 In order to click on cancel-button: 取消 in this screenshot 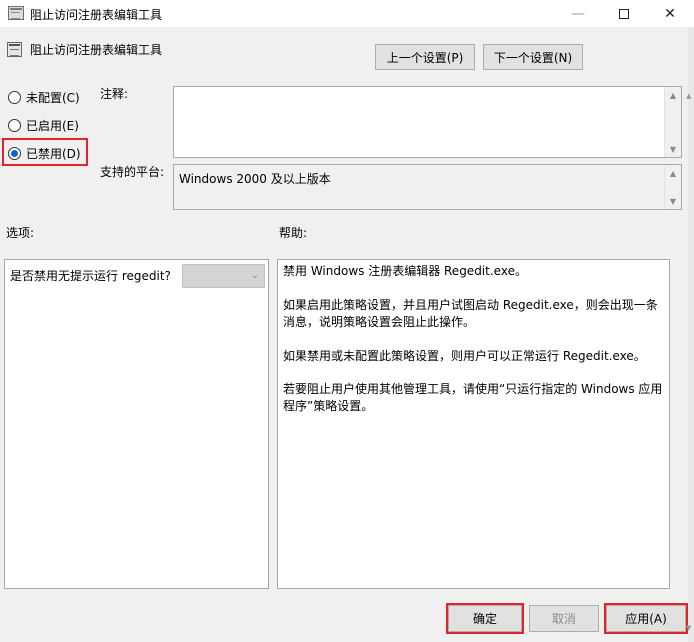, I will do `click(564, 618)`.